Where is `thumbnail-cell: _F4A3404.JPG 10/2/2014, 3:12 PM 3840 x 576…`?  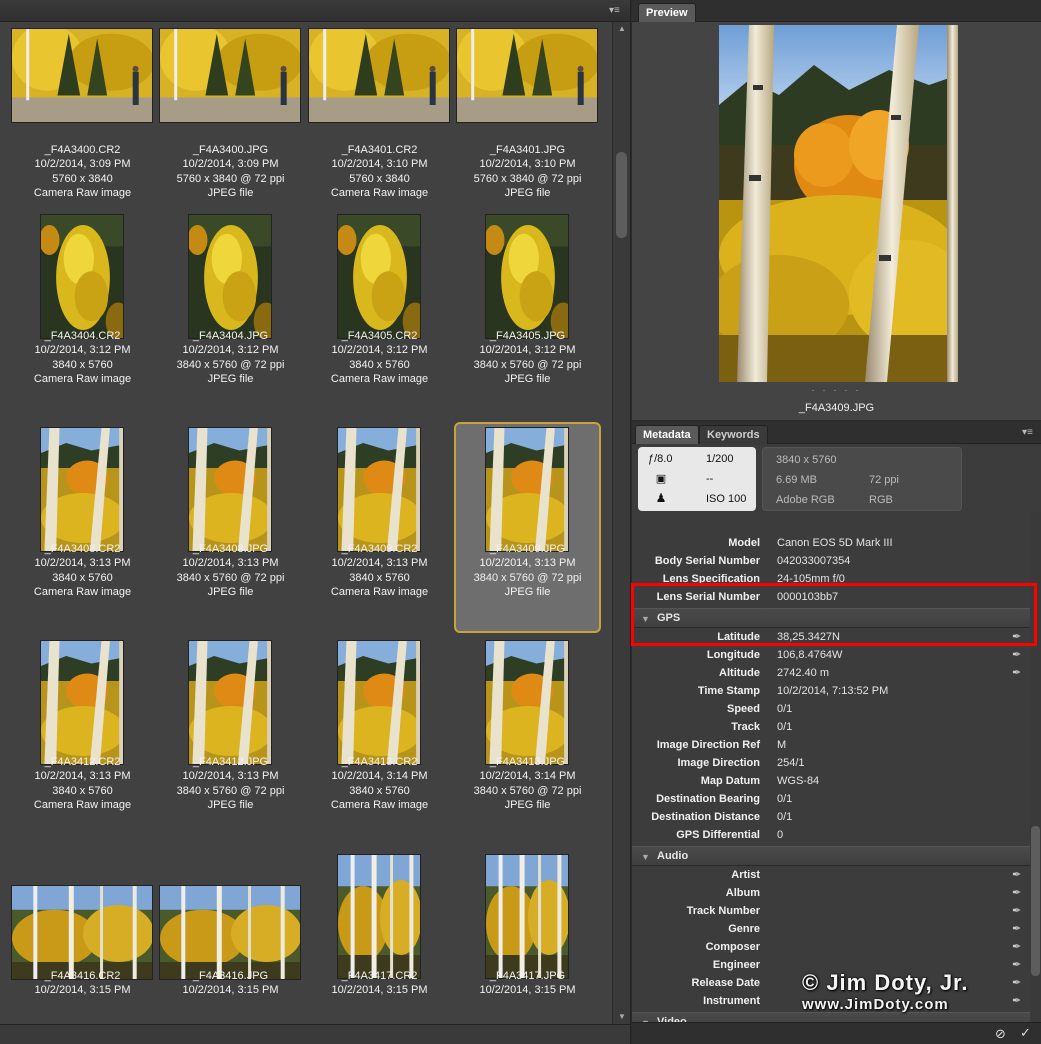
thumbnail-cell: _F4A3404.JPG 10/2/2014, 3:12 PM 3840 x 576… is located at coordinates (230, 315).